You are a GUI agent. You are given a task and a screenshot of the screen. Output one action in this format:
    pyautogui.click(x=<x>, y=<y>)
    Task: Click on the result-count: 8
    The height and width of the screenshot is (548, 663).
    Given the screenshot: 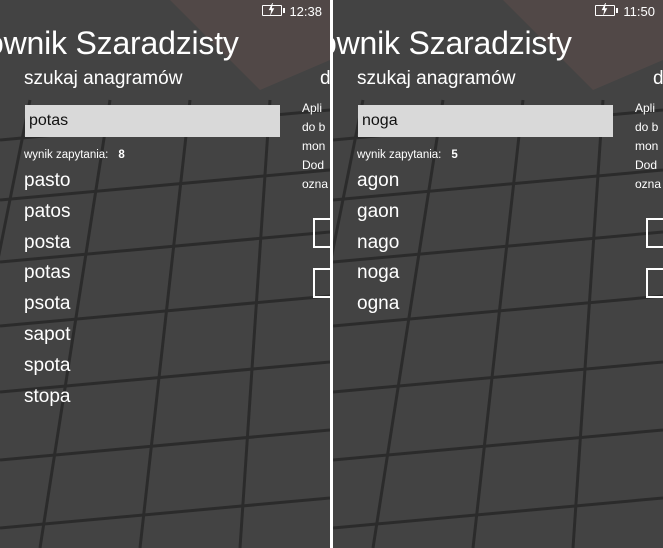 What is the action you would take?
    pyautogui.click(x=121, y=155)
    